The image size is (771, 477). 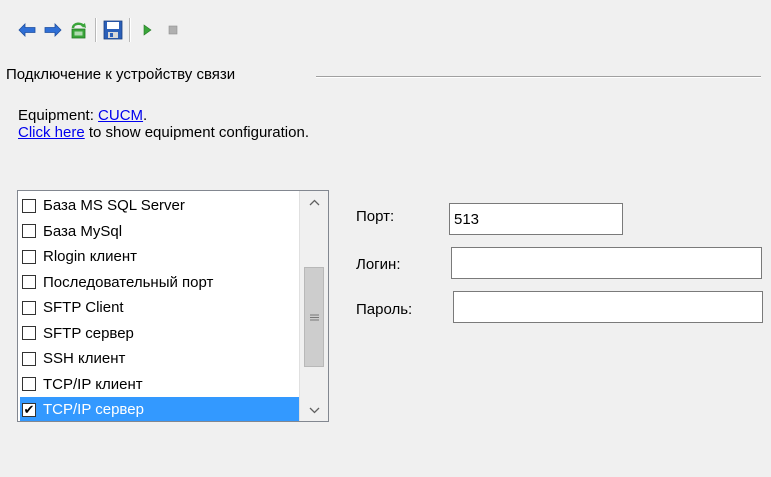 What do you see at coordinates (608, 307) in the screenshot?
I see `password-input` at bounding box center [608, 307].